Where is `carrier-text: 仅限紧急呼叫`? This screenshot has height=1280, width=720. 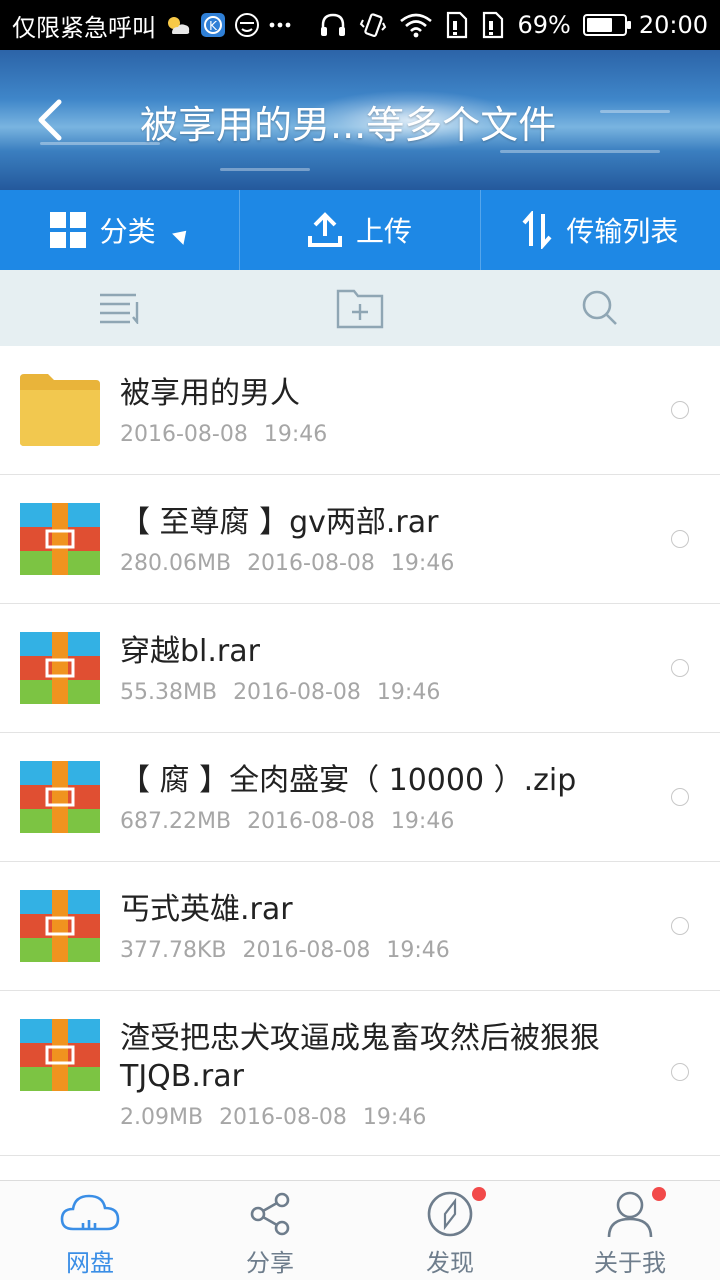 carrier-text: 仅限紧急呼叫 is located at coordinates (84, 27).